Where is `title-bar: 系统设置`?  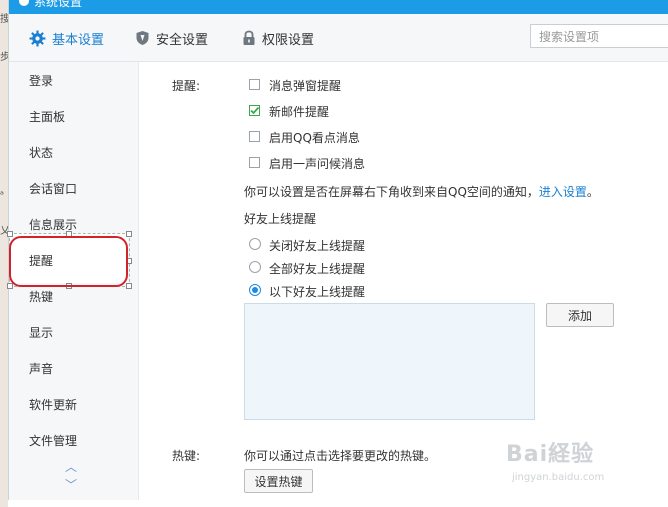
title-bar: 系统设置 is located at coordinates (338, 7).